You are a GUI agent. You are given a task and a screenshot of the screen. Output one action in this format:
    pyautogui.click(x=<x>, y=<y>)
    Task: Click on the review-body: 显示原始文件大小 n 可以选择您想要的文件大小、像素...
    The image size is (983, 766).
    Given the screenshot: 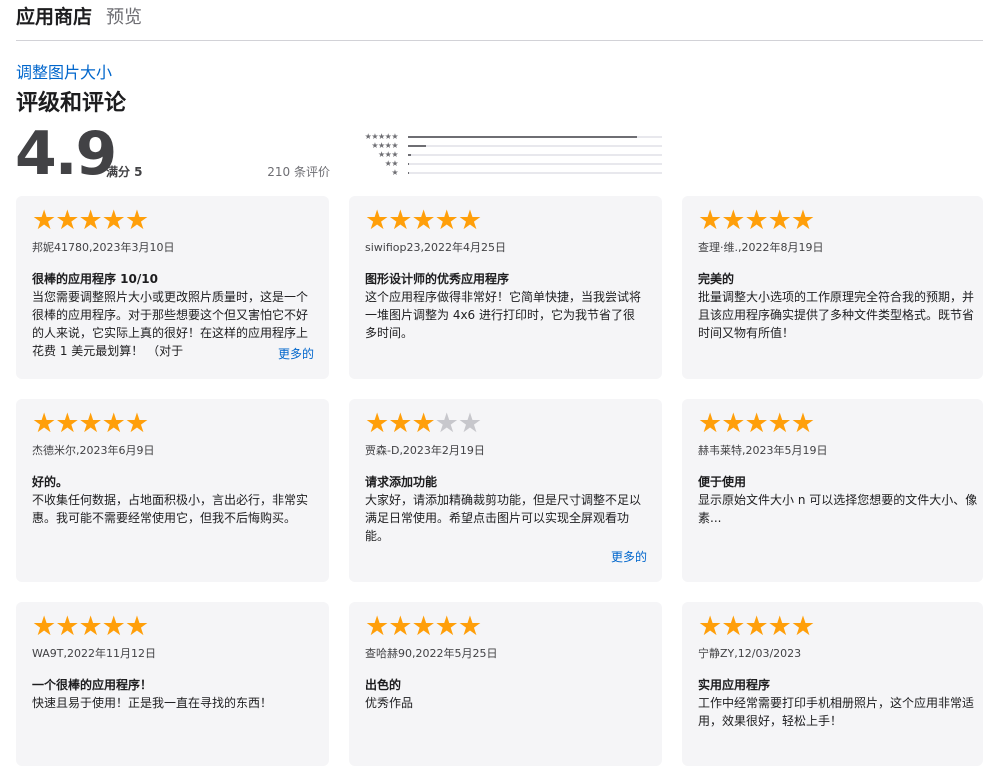 What is the action you would take?
    pyautogui.click(x=838, y=509)
    